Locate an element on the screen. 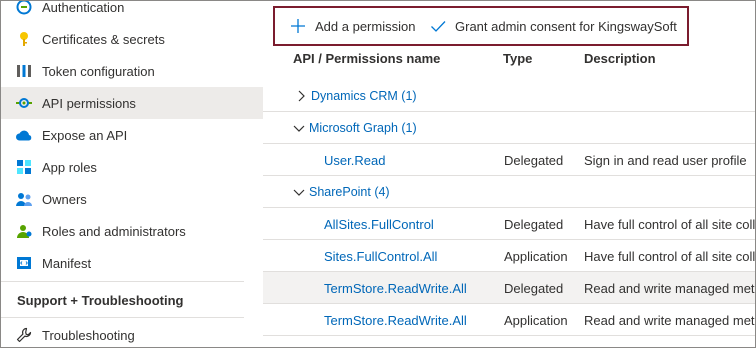 Image resolution: width=756 pixels, height=348 pixels. sidebar-item-token-configuration: Token configuration is located at coordinates (132, 71).